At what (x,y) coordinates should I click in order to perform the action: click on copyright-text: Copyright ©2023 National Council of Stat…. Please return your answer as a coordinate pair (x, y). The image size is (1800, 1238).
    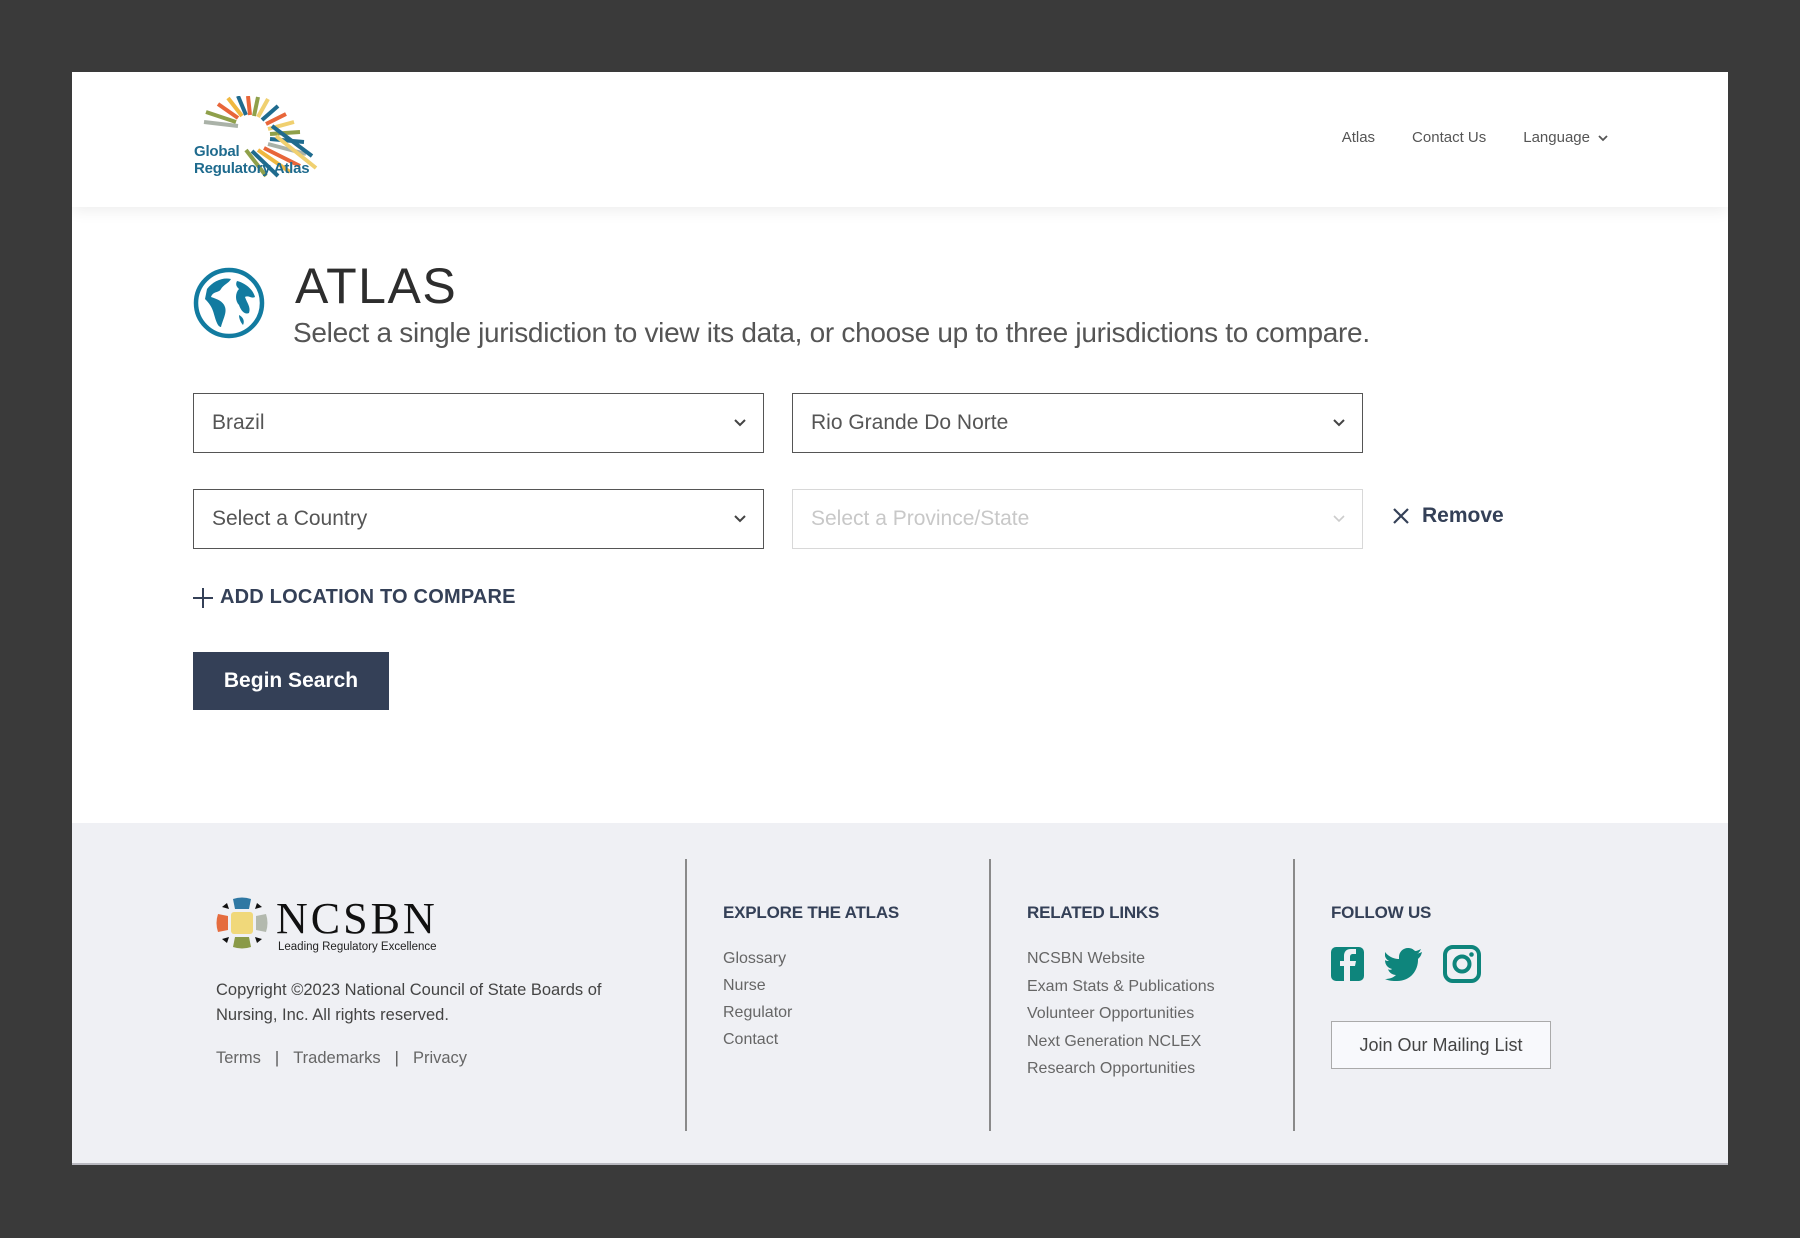
    Looking at the image, I should click on (409, 1002).